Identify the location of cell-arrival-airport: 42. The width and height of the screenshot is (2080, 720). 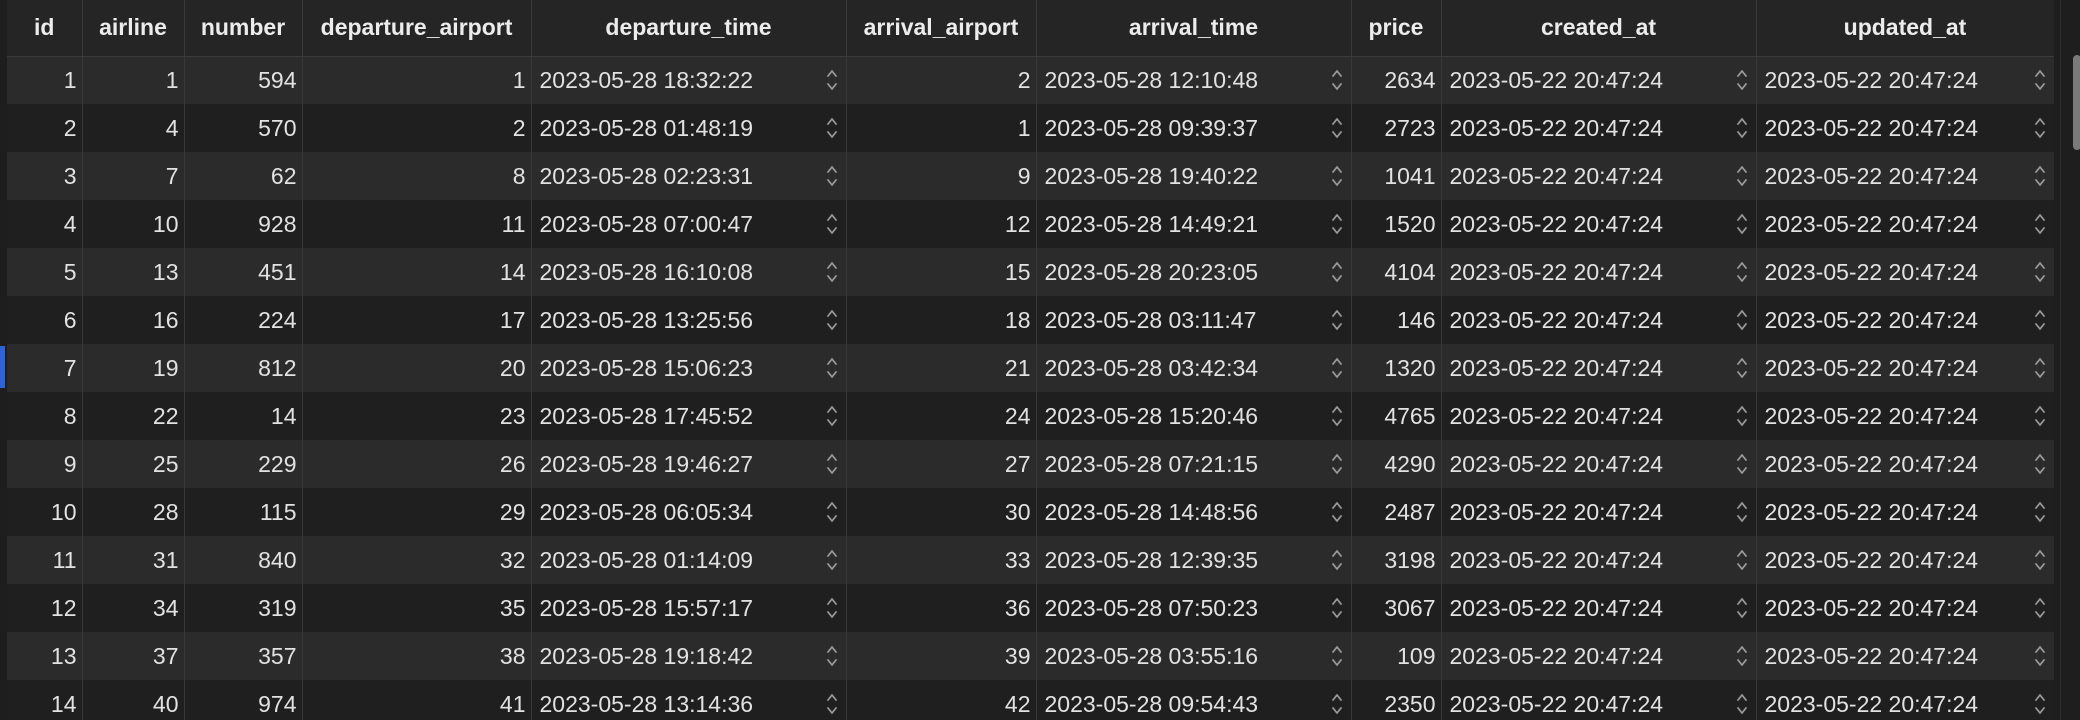
(941, 700).